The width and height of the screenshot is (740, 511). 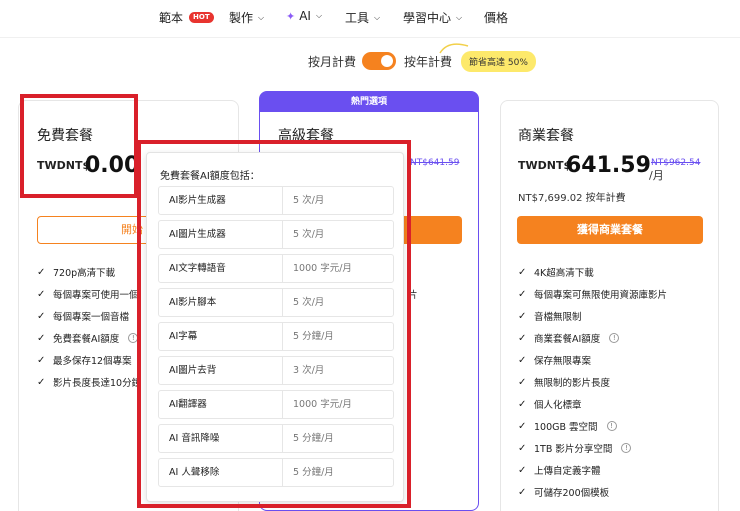 I want to click on free-feature-item: ✓ 每個專案可使用一個, so click(x=88, y=294).